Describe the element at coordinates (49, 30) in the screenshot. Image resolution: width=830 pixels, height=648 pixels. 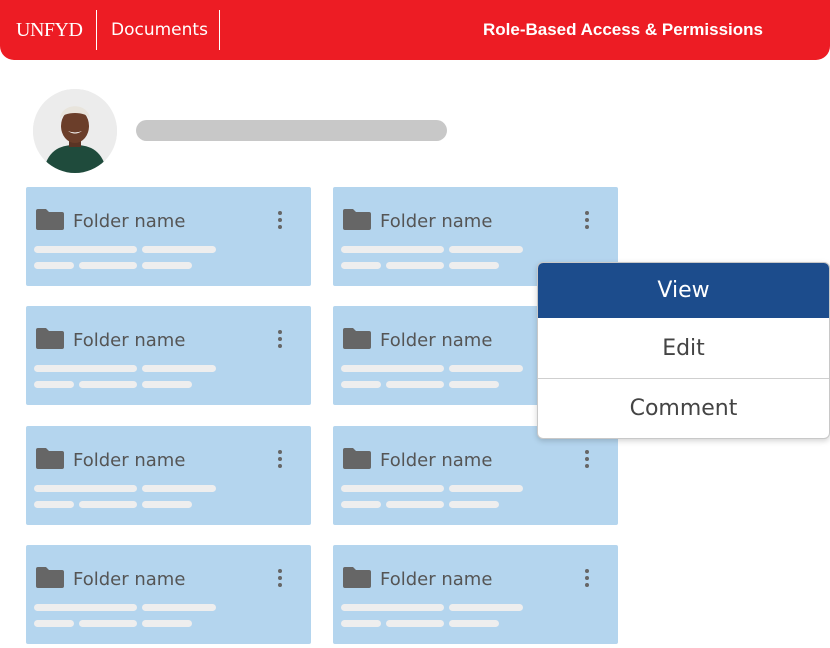
I see `brand-logo: UNFYD` at that location.